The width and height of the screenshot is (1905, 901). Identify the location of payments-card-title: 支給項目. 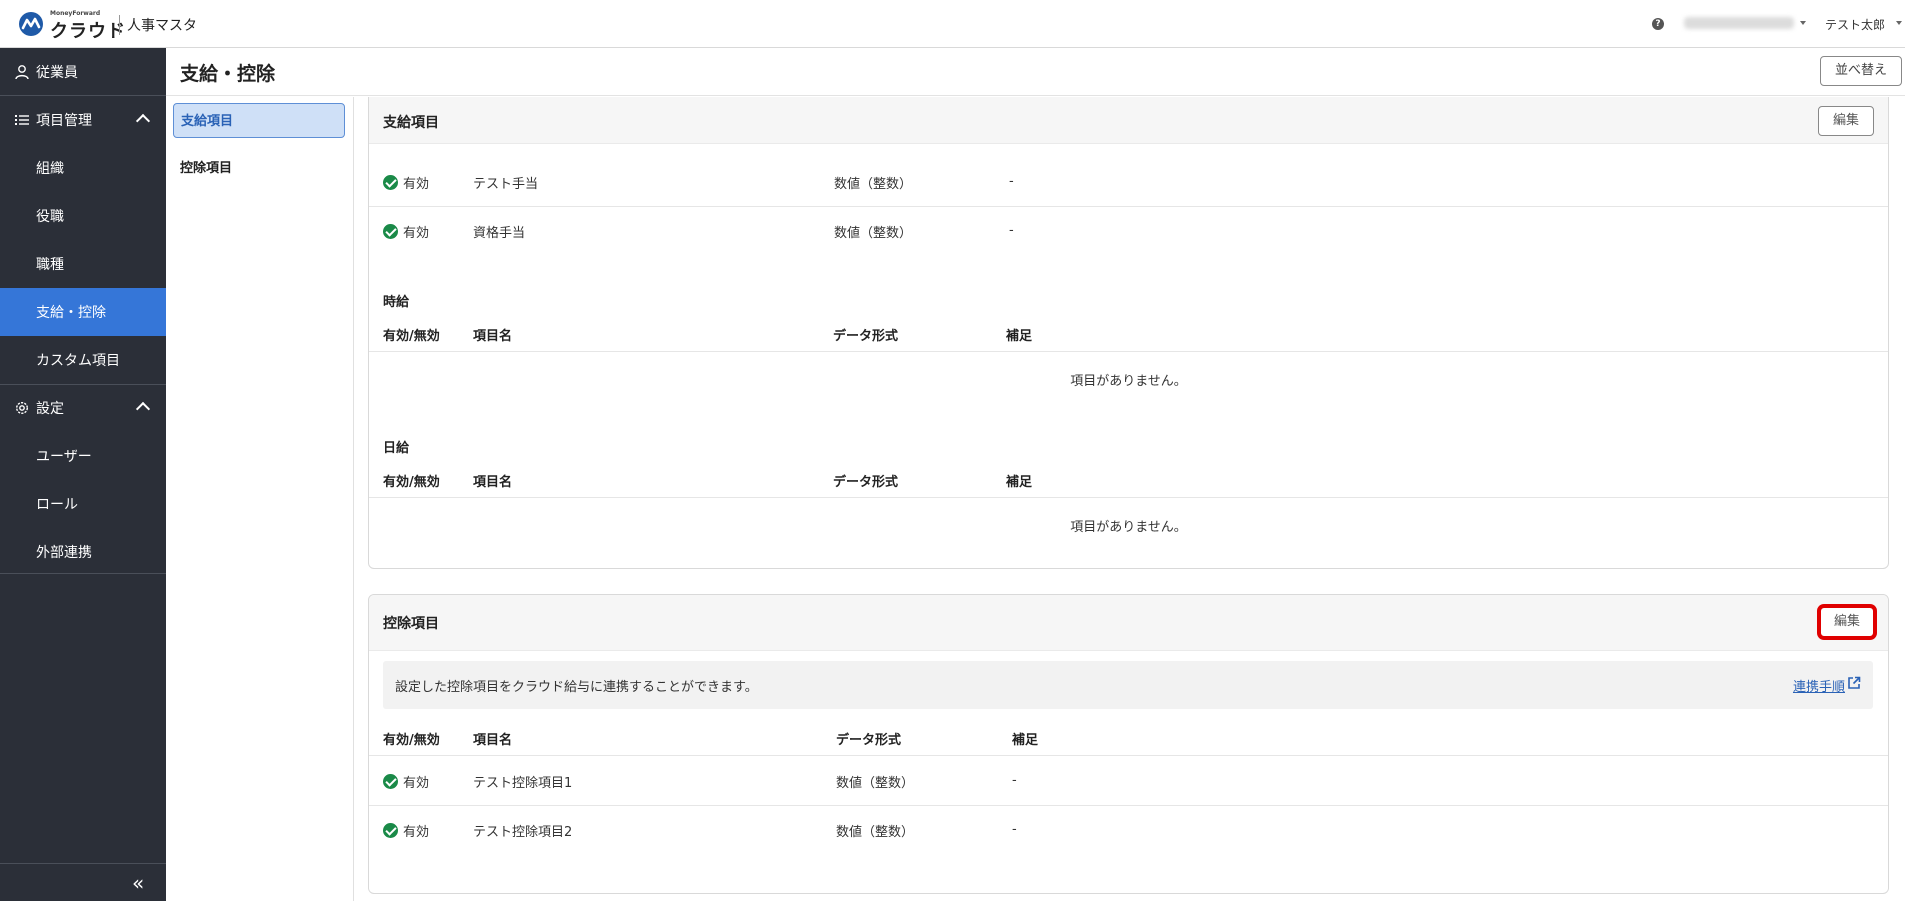
(411, 123).